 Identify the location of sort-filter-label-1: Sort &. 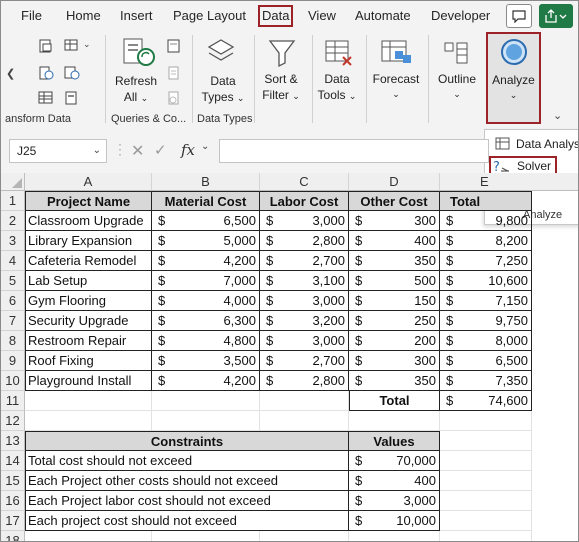
(281, 79).